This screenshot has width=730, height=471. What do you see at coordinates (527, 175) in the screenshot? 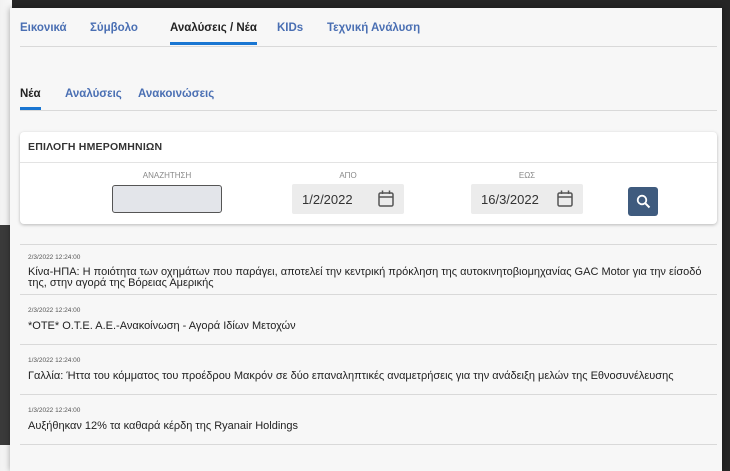
I see `to-date-label: ΕΩΣ` at bounding box center [527, 175].